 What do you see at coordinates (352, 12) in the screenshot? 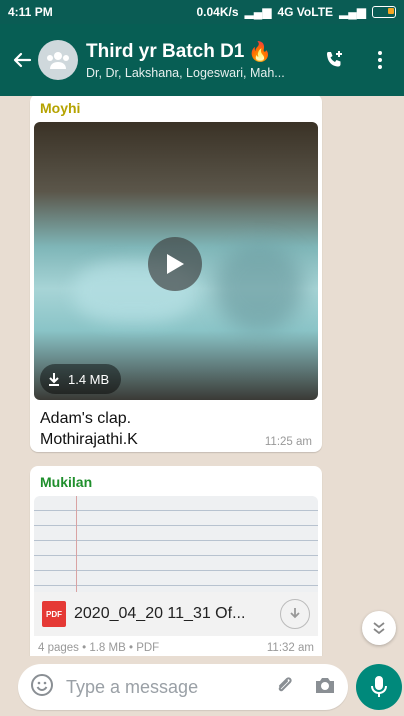
I see `signal-icon-2: ▂▄▆` at bounding box center [352, 12].